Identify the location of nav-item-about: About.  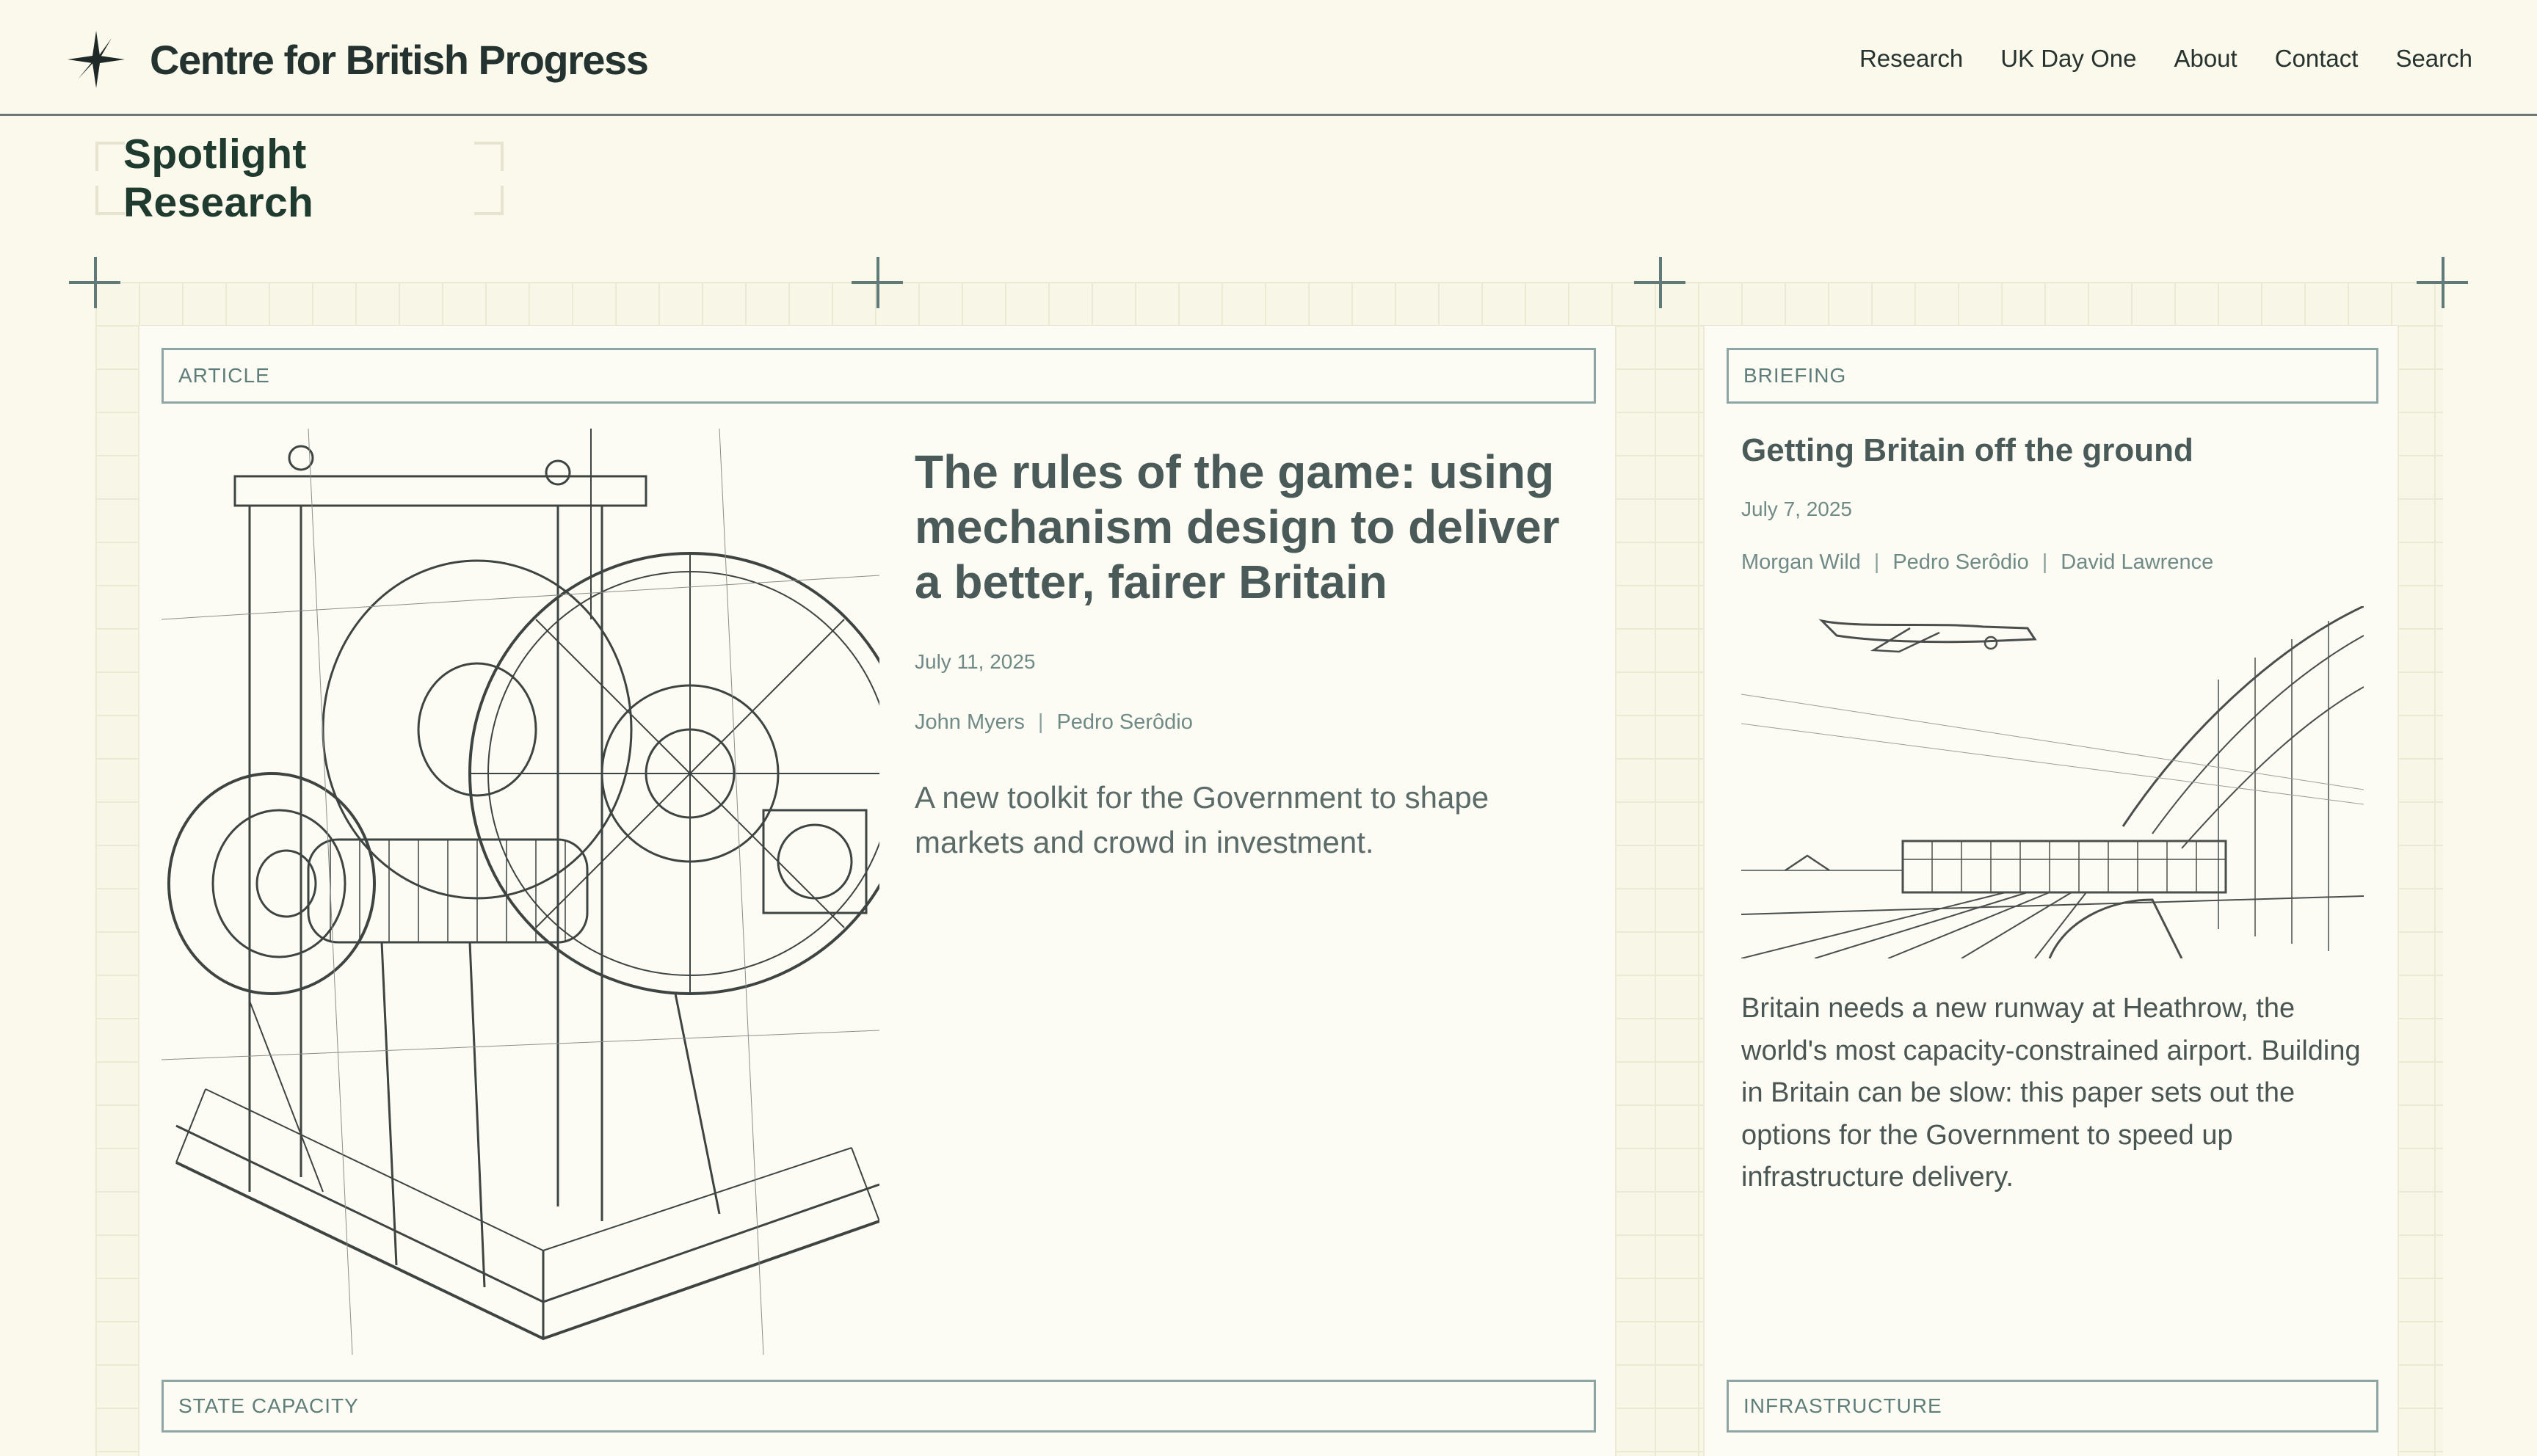
(2205, 59).